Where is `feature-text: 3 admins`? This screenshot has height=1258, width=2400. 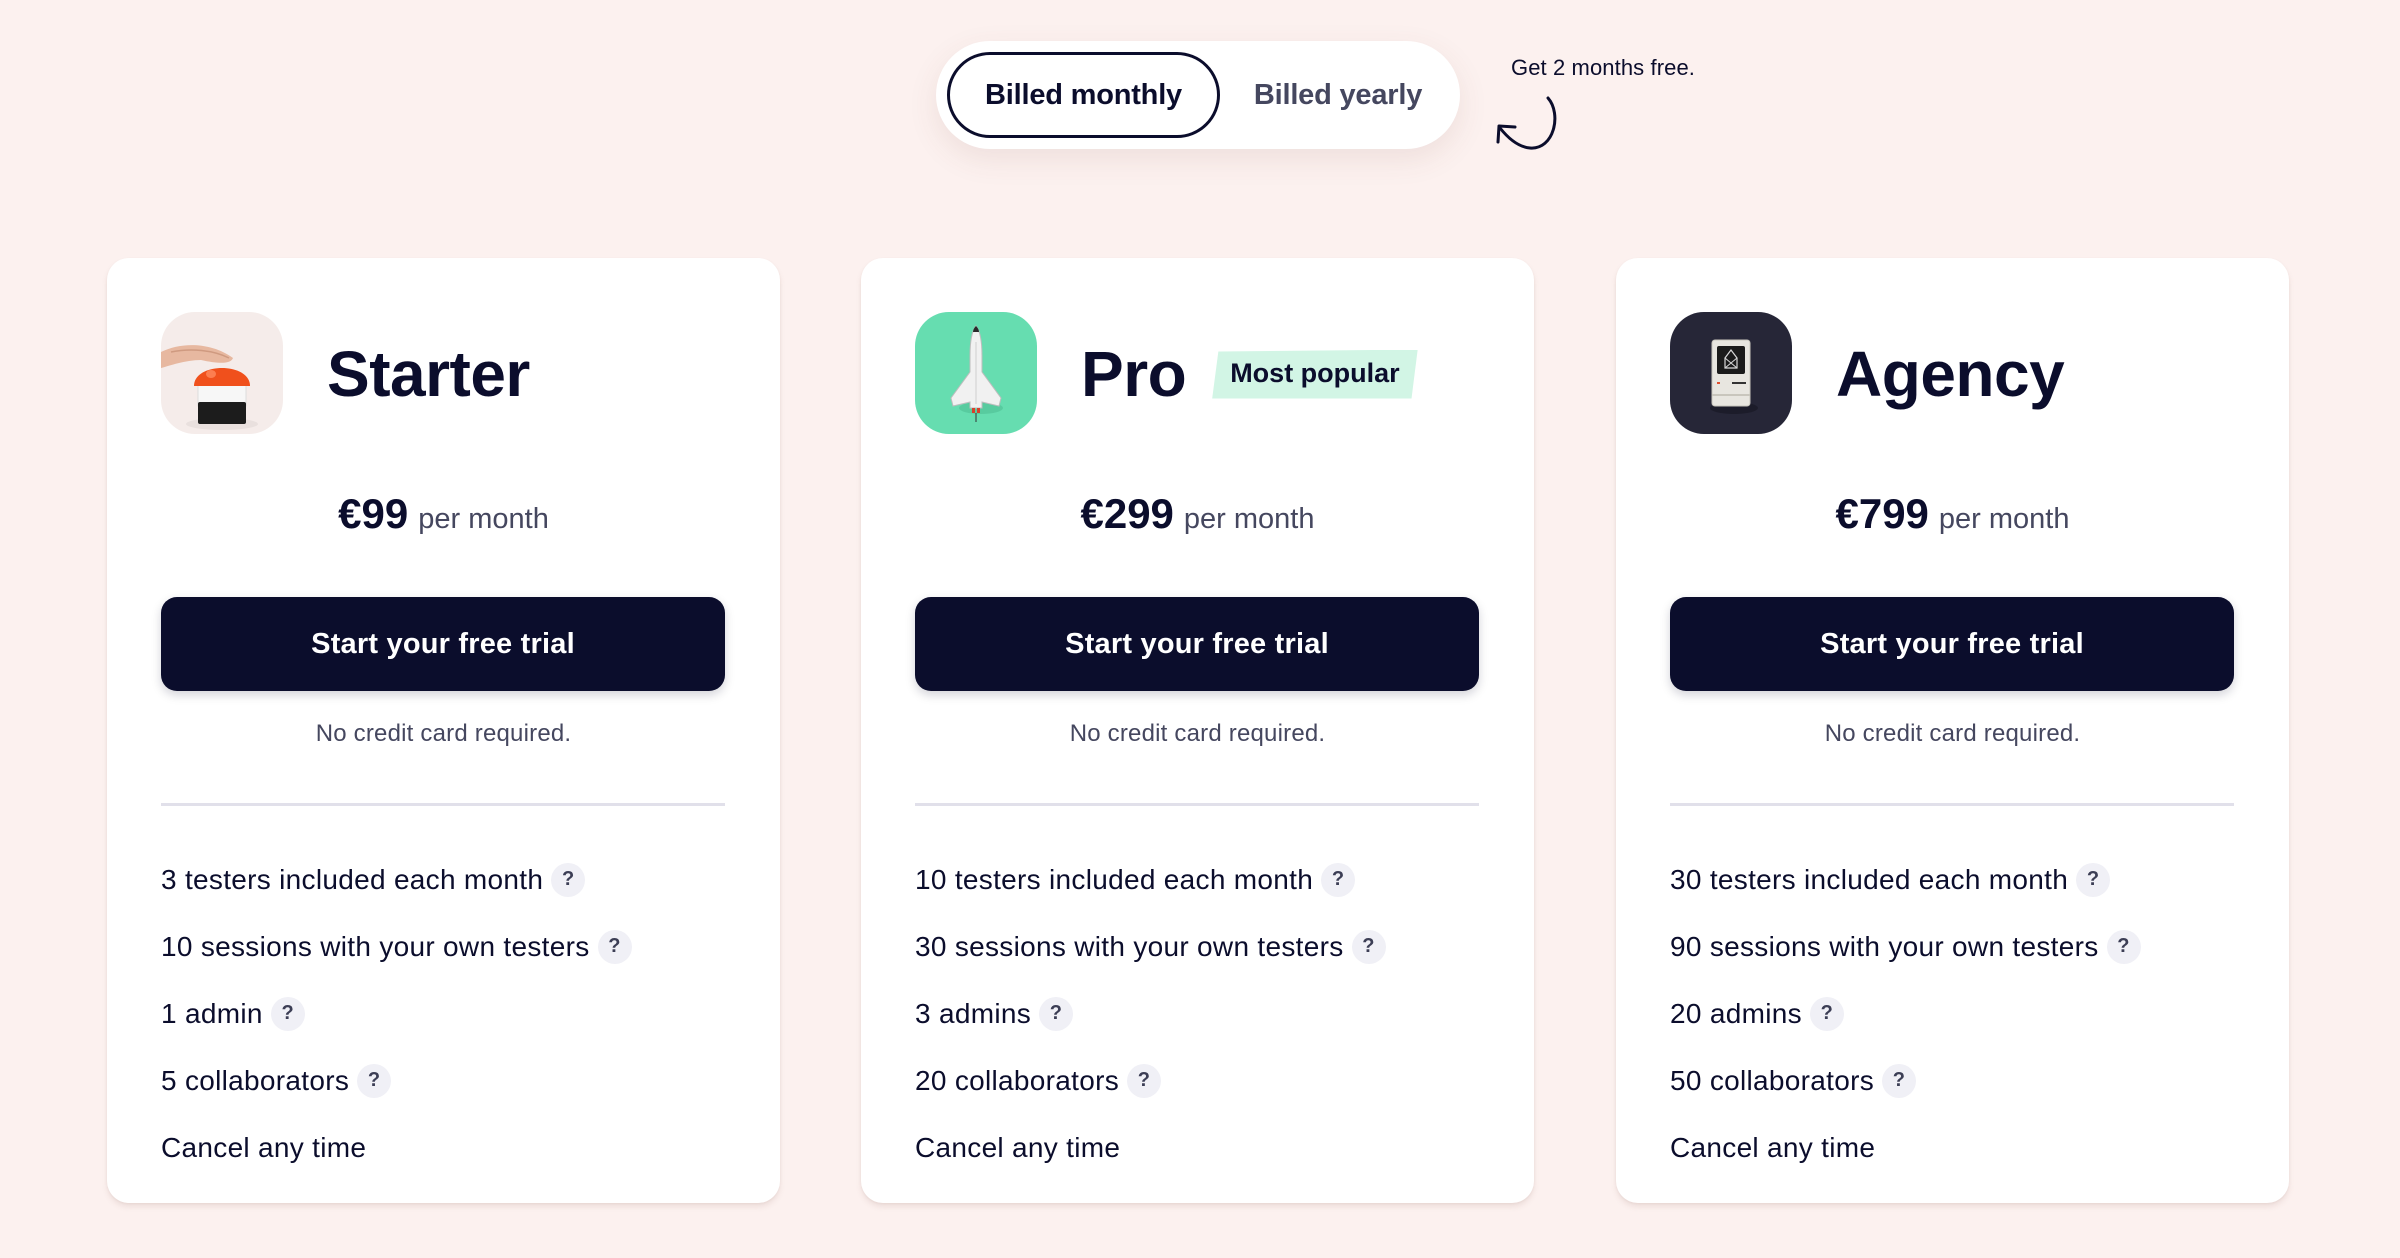
feature-text: 3 admins is located at coordinates (973, 1013).